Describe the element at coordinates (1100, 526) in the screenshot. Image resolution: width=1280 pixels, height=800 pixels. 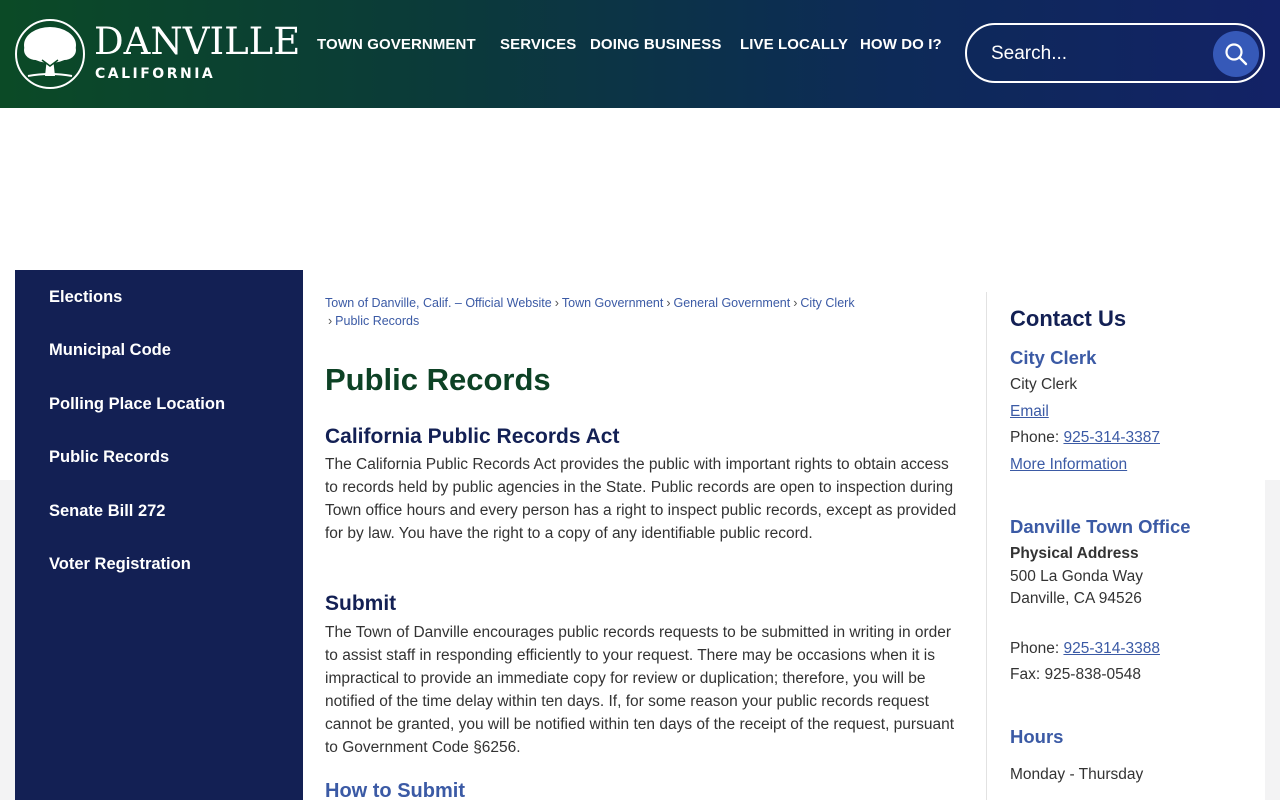
I see `contact-office-heading: Danville Town Office` at that location.